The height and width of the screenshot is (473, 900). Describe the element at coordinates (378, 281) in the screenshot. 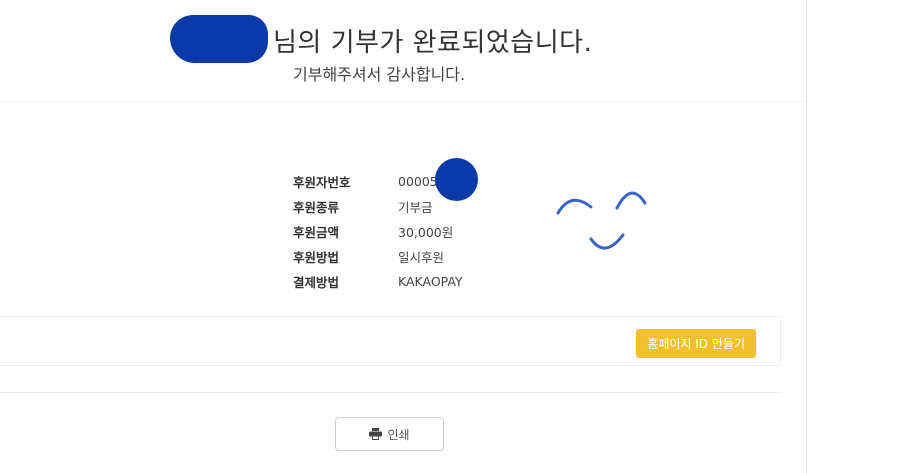

I see `info-row-payment-method: 결제방법 KAKAOPAY` at that location.